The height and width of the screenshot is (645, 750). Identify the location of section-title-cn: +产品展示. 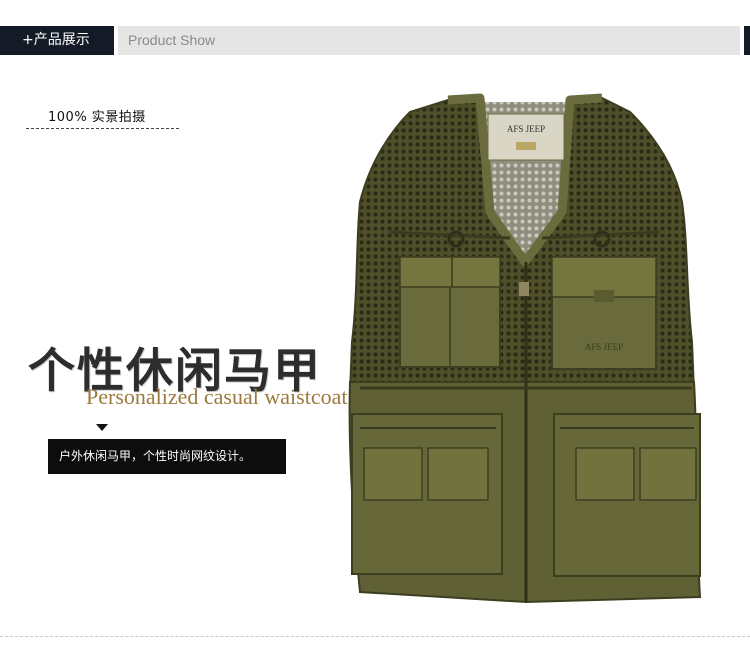
(57, 40).